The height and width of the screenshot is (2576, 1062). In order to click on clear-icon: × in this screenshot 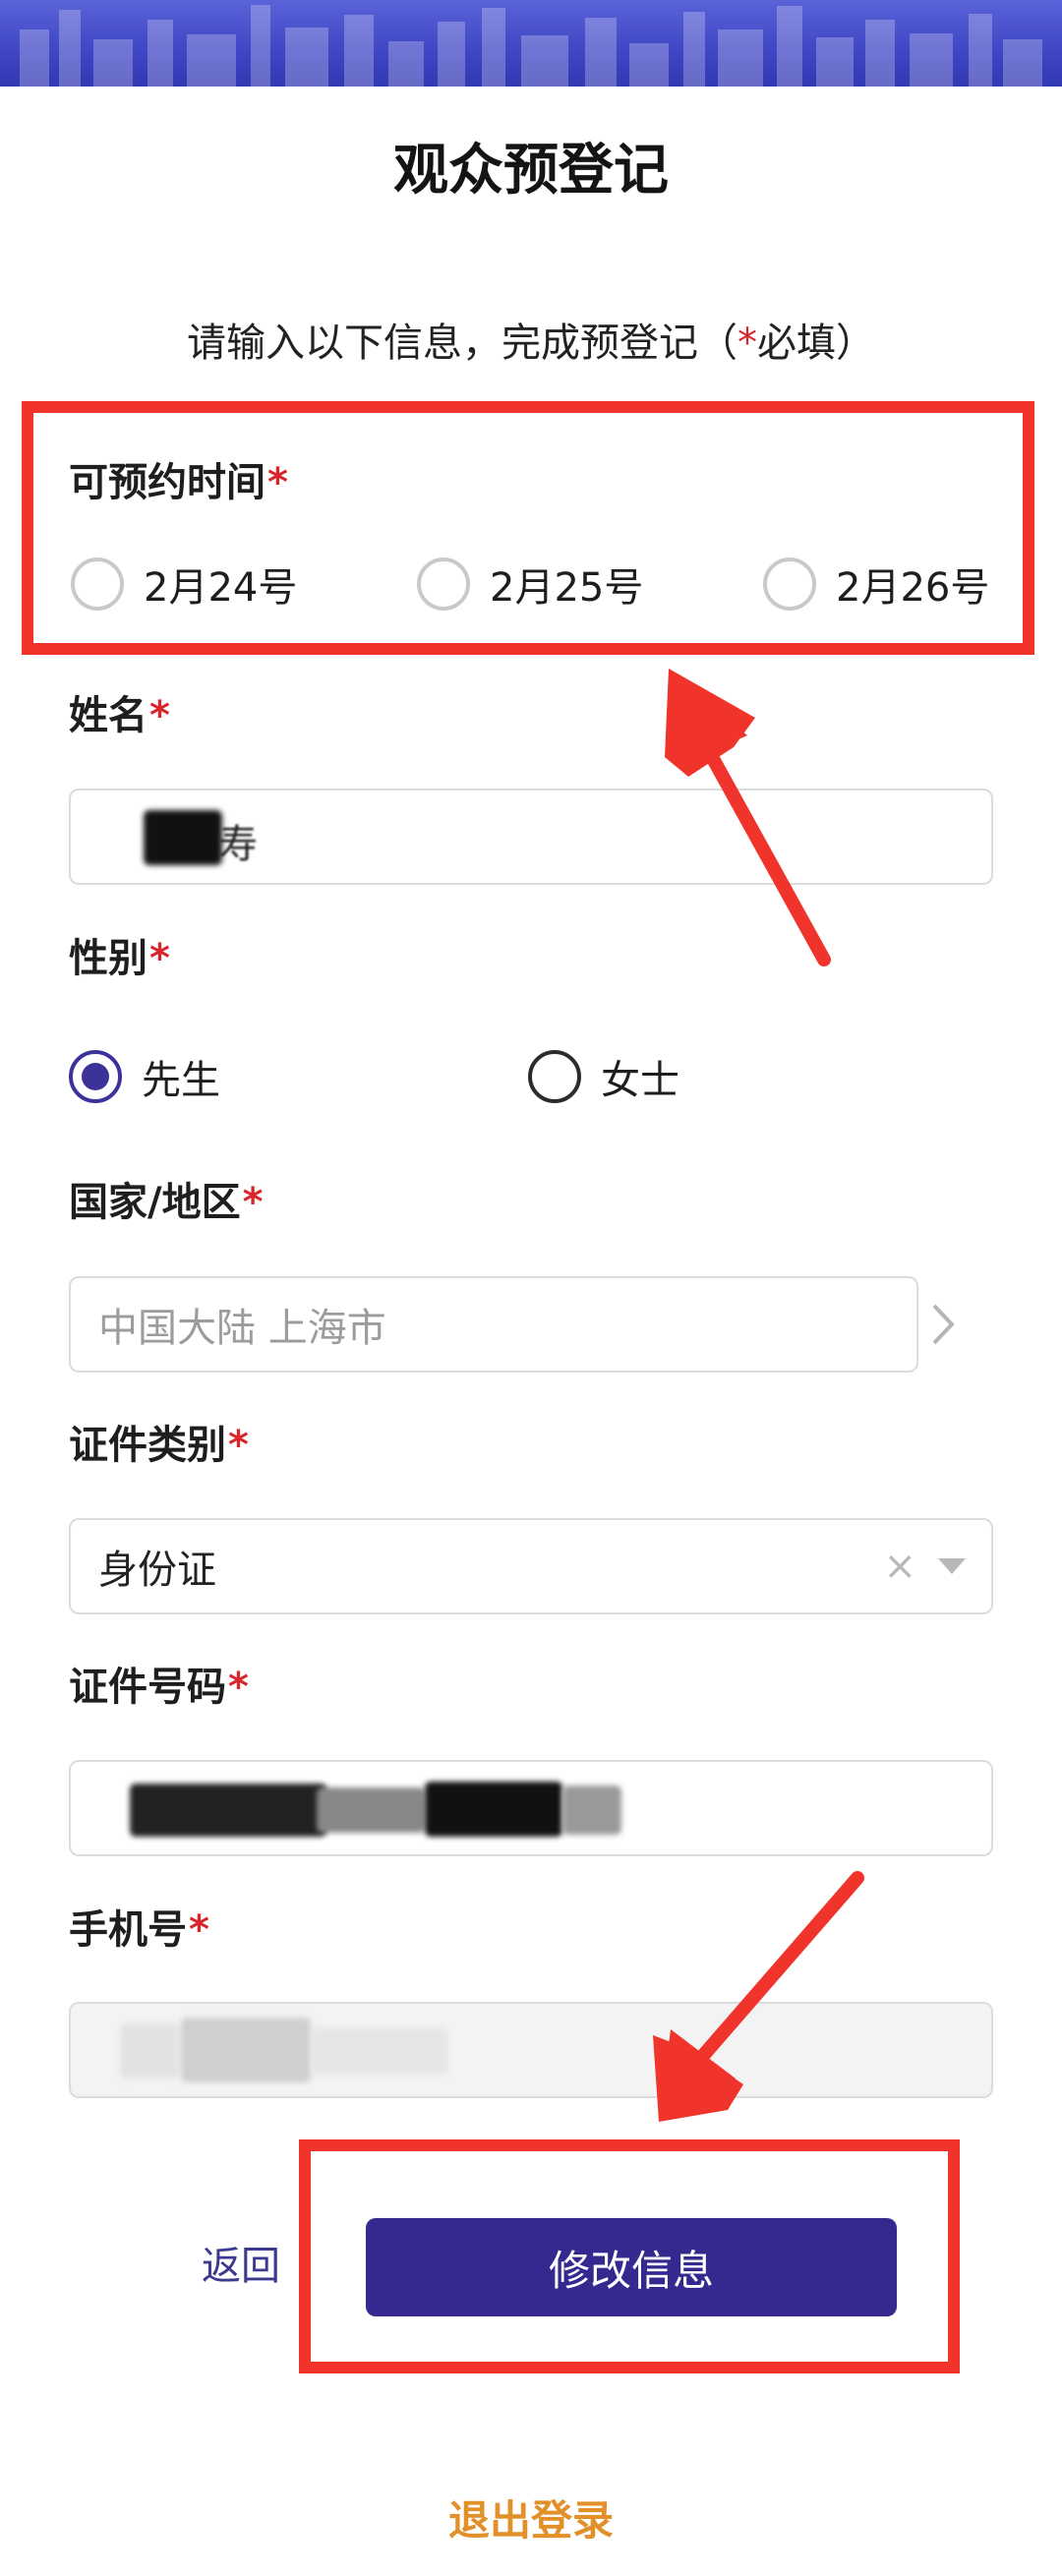, I will do `click(899, 1566)`.